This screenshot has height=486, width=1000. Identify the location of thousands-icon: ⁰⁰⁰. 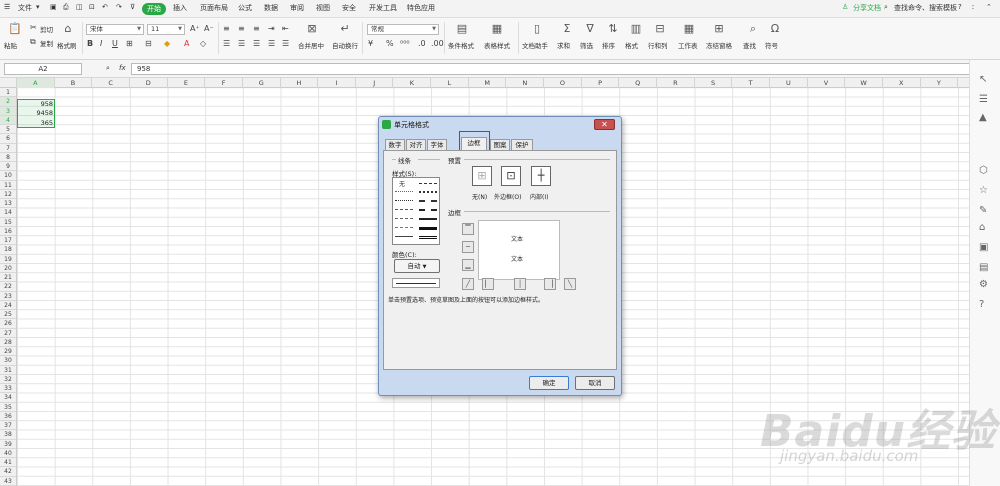
(405, 43).